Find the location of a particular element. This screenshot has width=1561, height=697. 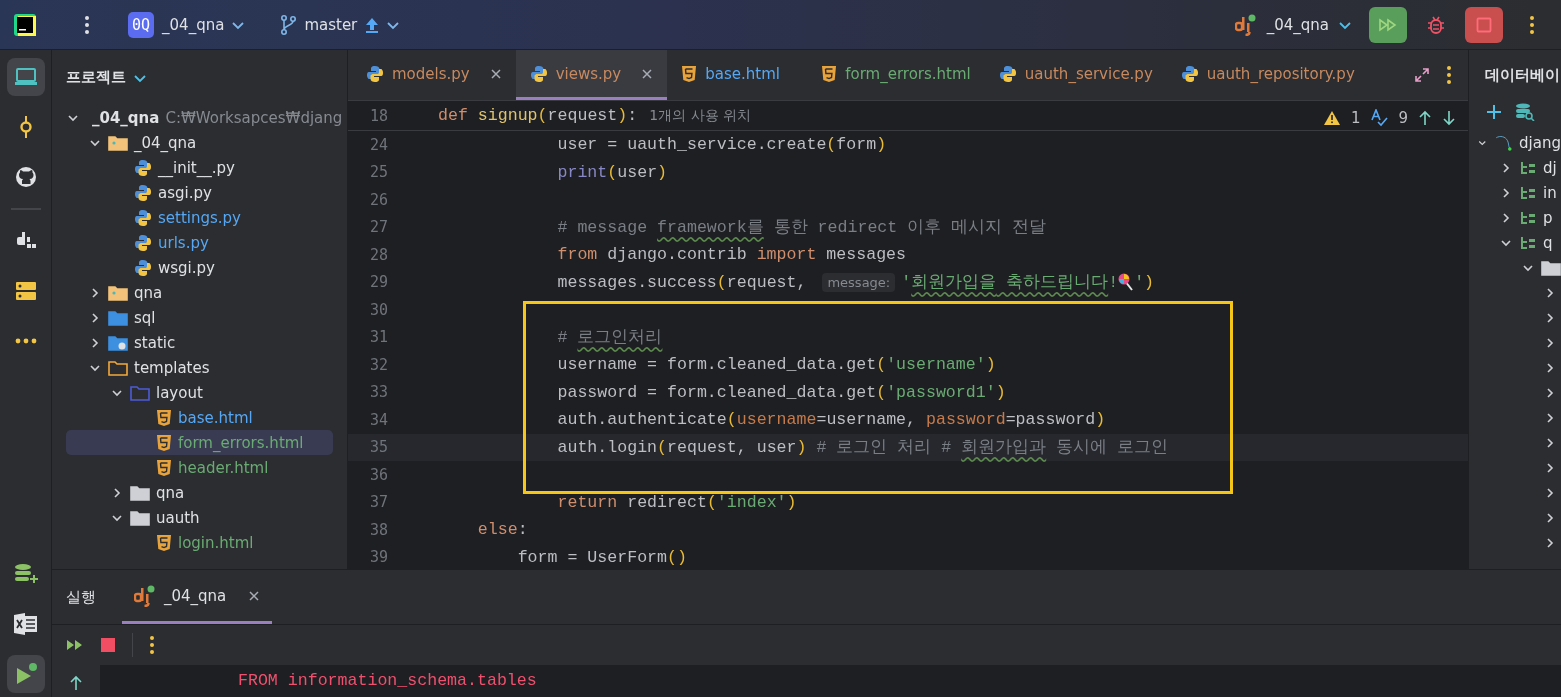

laptop-icon is located at coordinates (25, 77).